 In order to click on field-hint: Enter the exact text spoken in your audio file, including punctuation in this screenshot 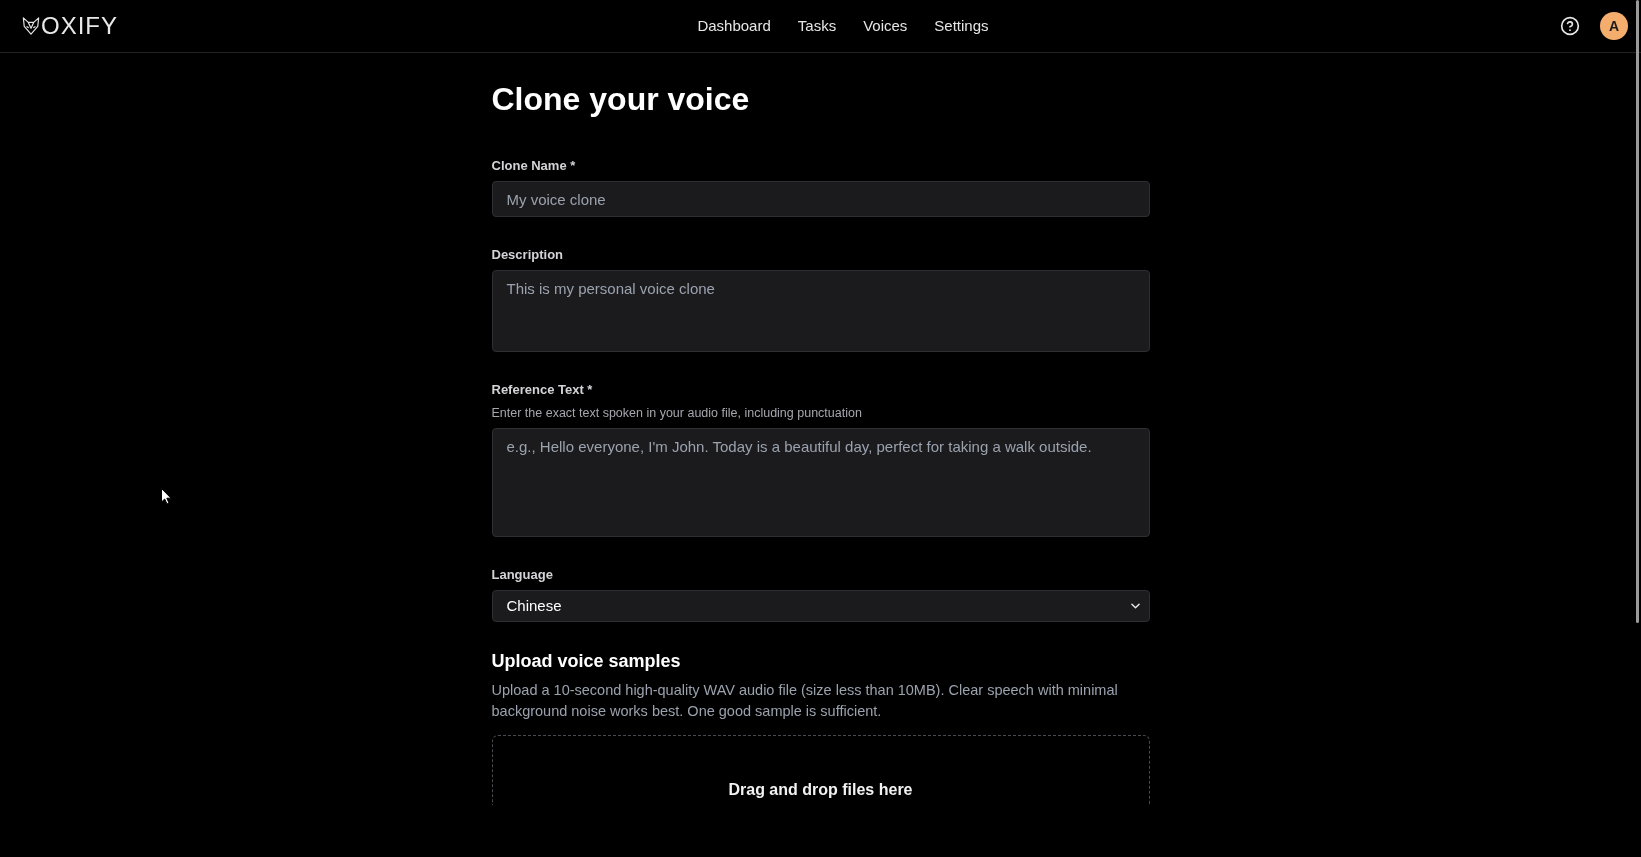, I will do `click(677, 413)`.